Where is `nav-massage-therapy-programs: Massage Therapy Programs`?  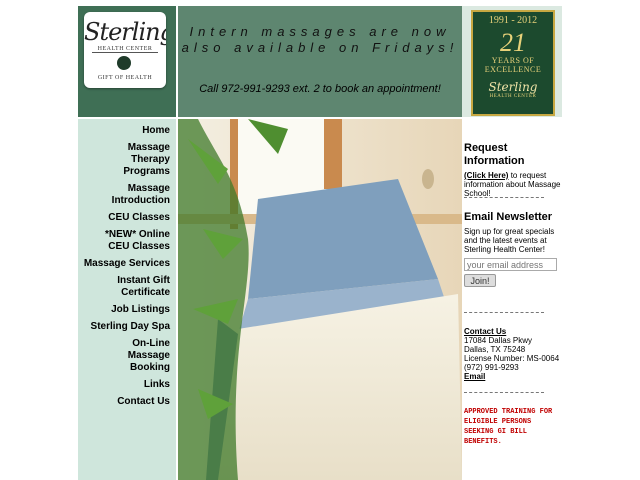
nav-massage-therapy-programs: Massage Therapy Programs is located at coordinates (127, 160).